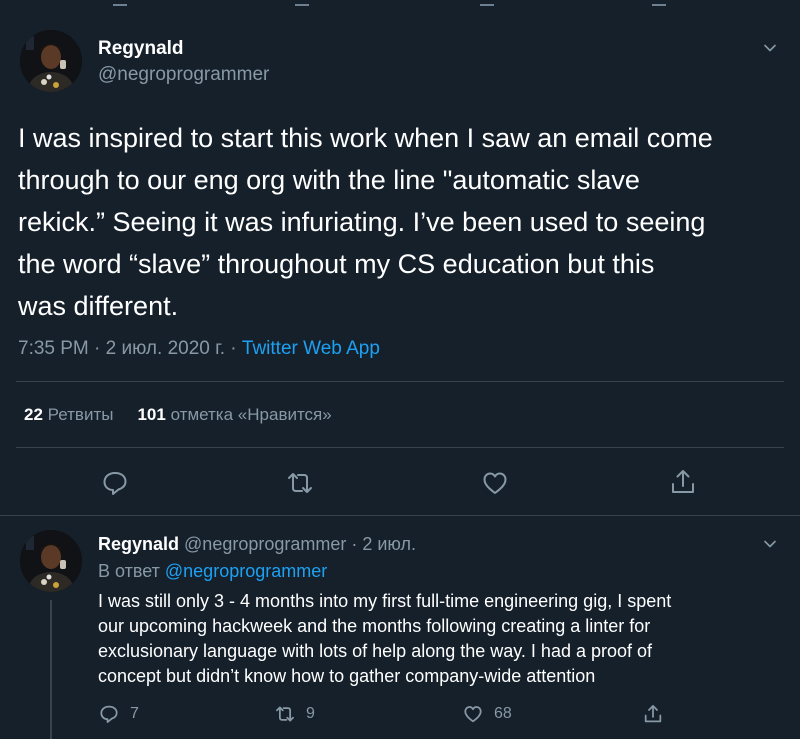  Describe the element at coordinates (80, 414) in the screenshot. I see `retweets-label: Ретвиты` at that location.